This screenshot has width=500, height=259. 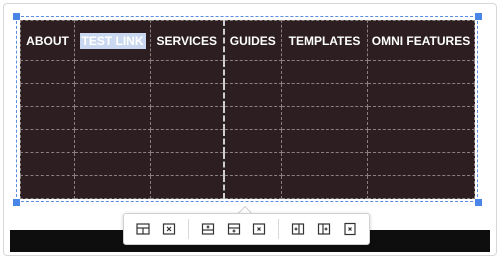 I want to click on insert-row-before-icon, so click(x=207, y=229).